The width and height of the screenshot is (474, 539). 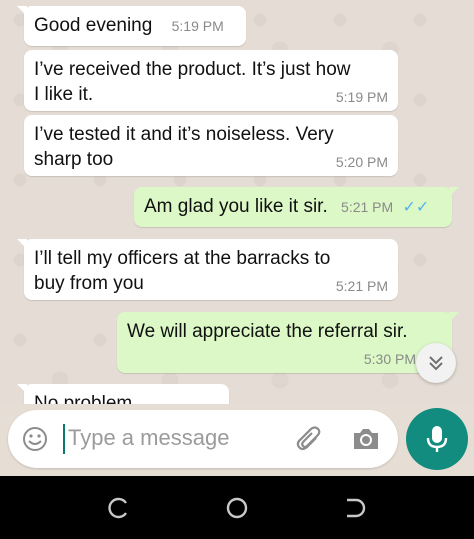 I want to click on back-icon, so click(x=354, y=508).